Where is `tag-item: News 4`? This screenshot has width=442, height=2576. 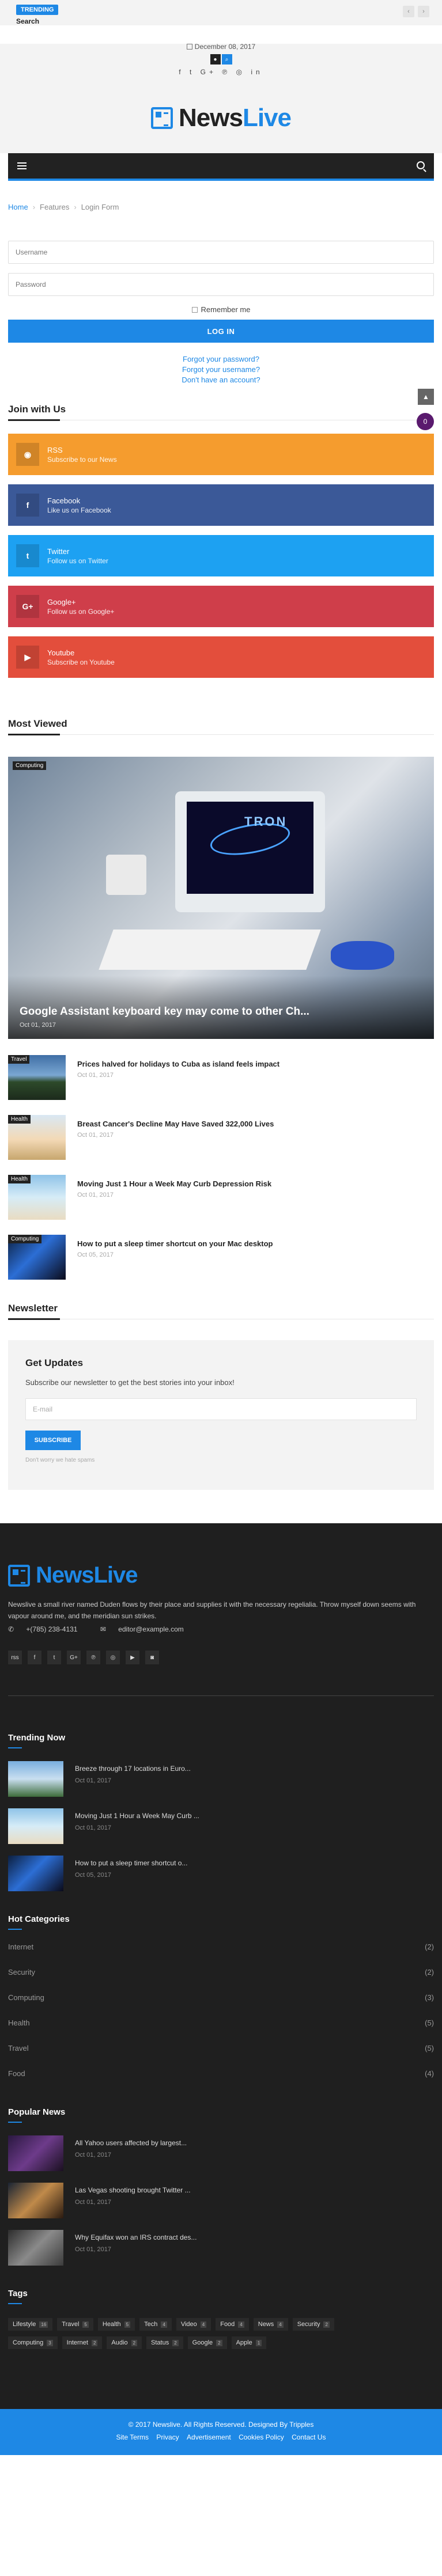 tag-item: News 4 is located at coordinates (271, 2324).